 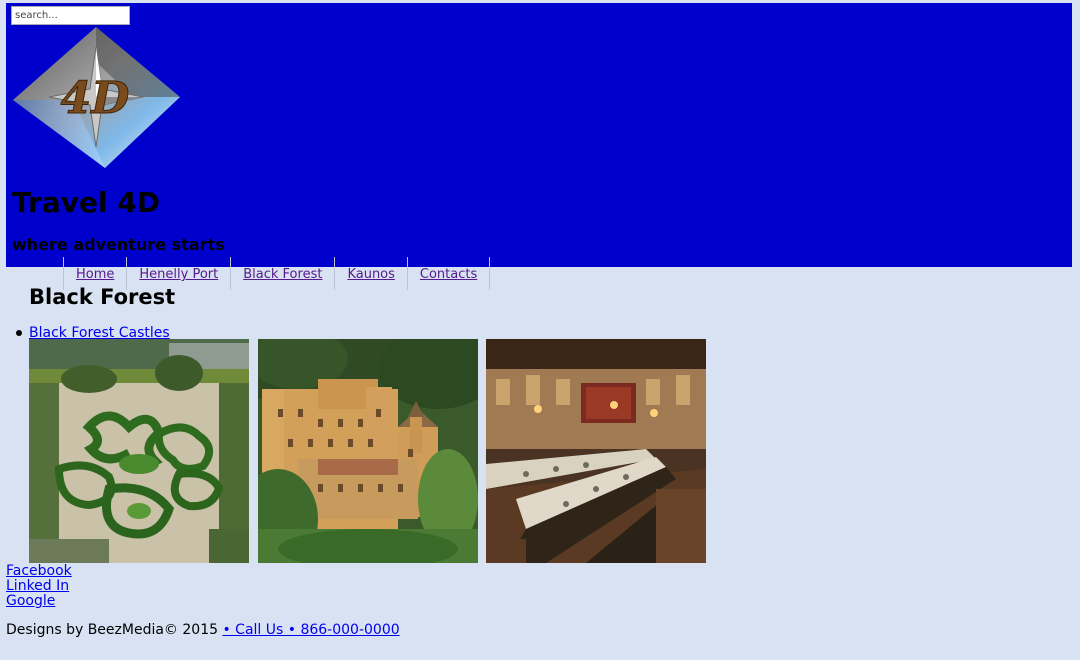 What do you see at coordinates (86, 202) in the screenshot?
I see `site-title: Travel 4D` at bounding box center [86, 202].